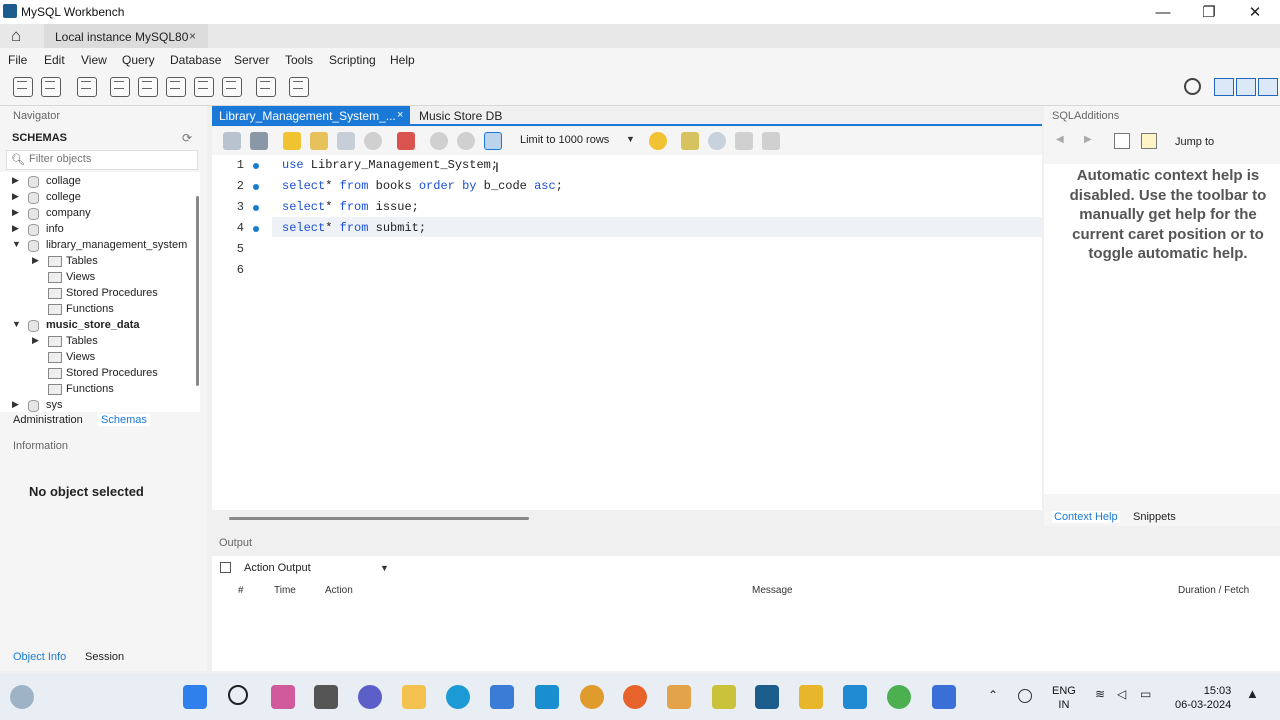 The width and height of the screenshot is (1280, 720). What do you see at coordinates (658, 141) in the screenshot?
I see `add-snippet-icon` at bounding box center [658, 141].